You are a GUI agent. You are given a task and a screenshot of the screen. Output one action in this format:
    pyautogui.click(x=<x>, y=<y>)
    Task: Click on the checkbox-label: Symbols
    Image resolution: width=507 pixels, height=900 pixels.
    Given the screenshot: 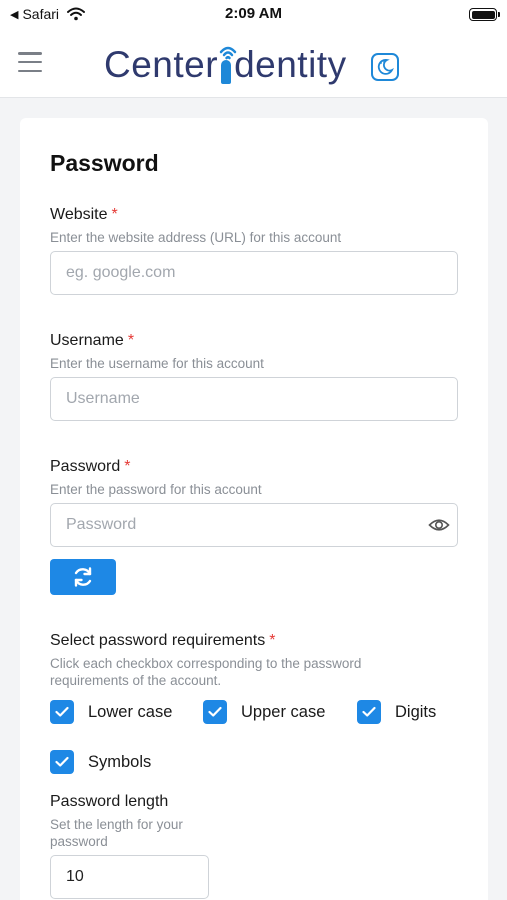 What is the action you would take?
    pyautogui.click(x=120, y=761)
    